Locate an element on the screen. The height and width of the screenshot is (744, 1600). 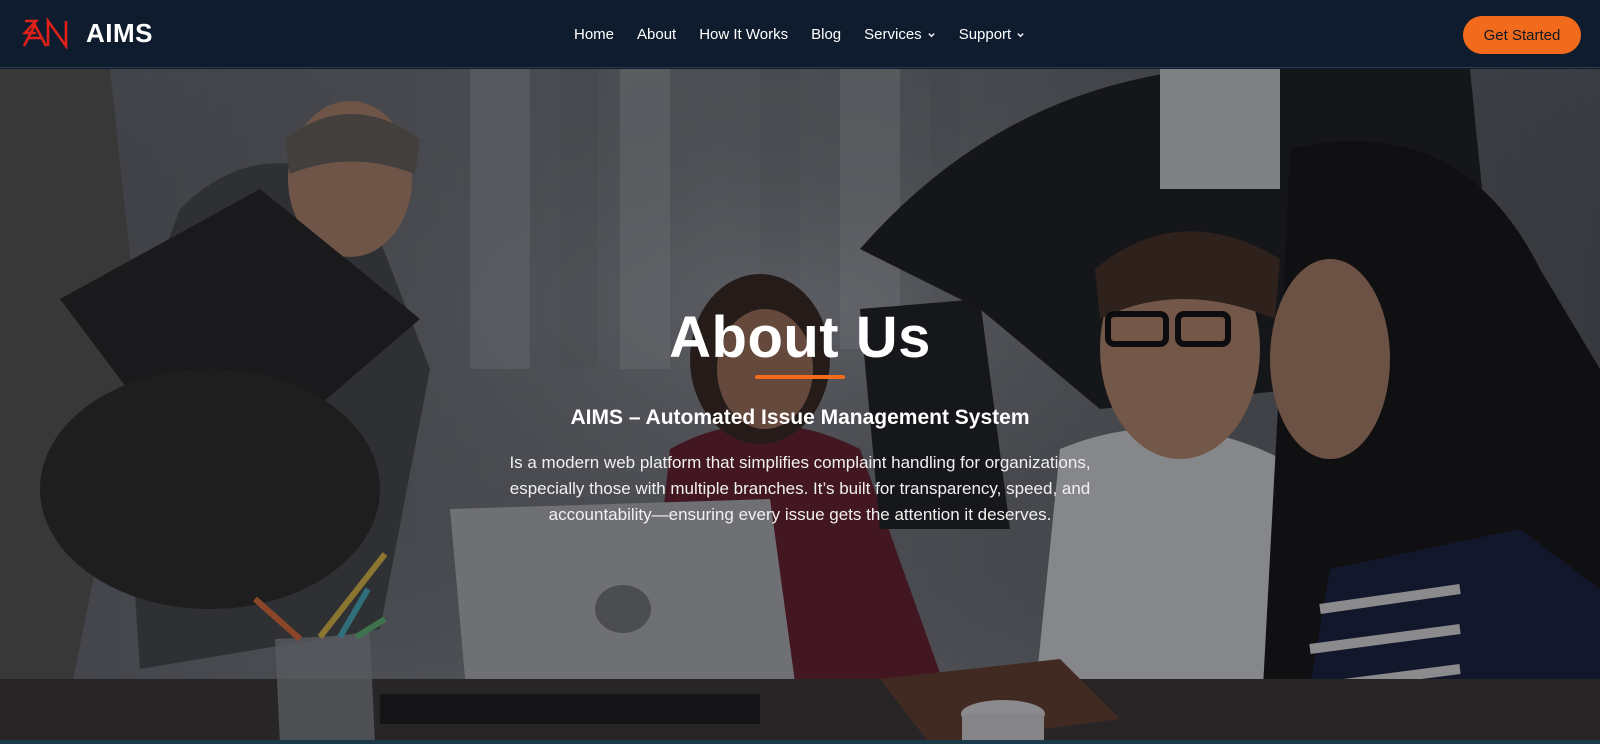
nav-support-dropdown: Support is located at coordinates (992, 34).